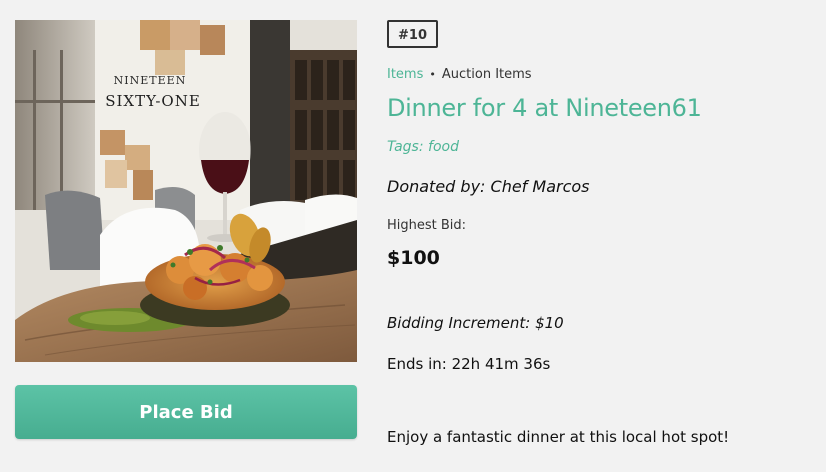 The width and height of the screenshot is (826, 472). I want to click on breadcrumb: Items • Auction Items, so click(459, 74).